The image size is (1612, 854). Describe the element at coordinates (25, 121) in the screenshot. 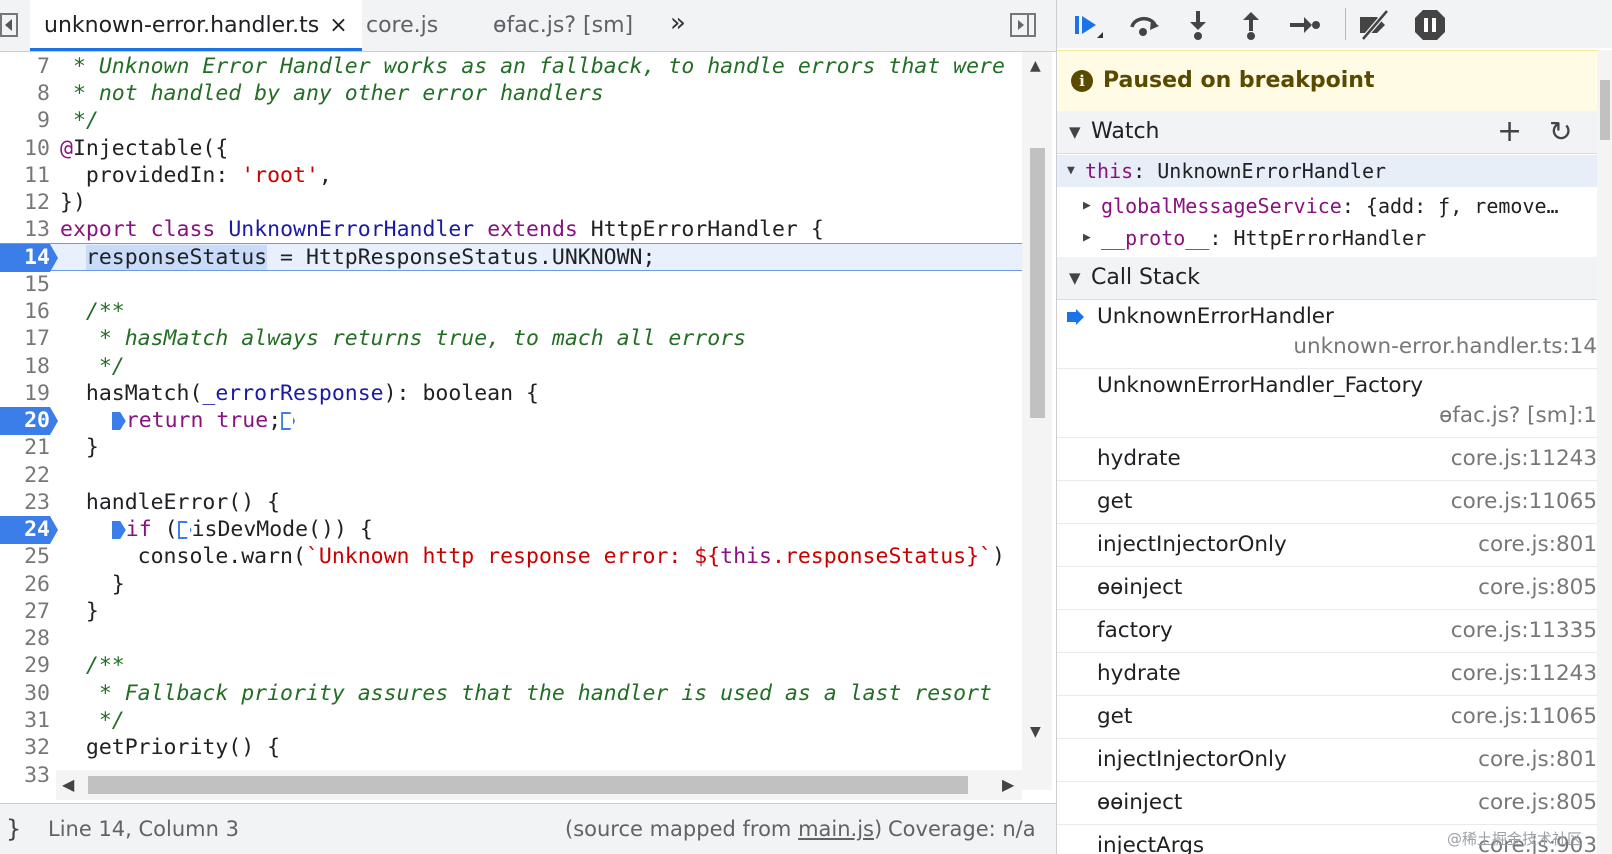

I see `line-number: 9` at that location.